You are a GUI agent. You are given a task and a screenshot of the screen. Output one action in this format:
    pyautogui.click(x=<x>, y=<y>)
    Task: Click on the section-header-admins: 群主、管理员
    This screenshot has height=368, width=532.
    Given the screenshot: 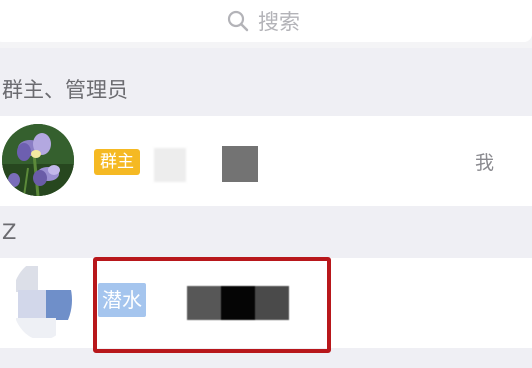 What is the action you would take?
    pyautogui.click(x=266, y=89)
    